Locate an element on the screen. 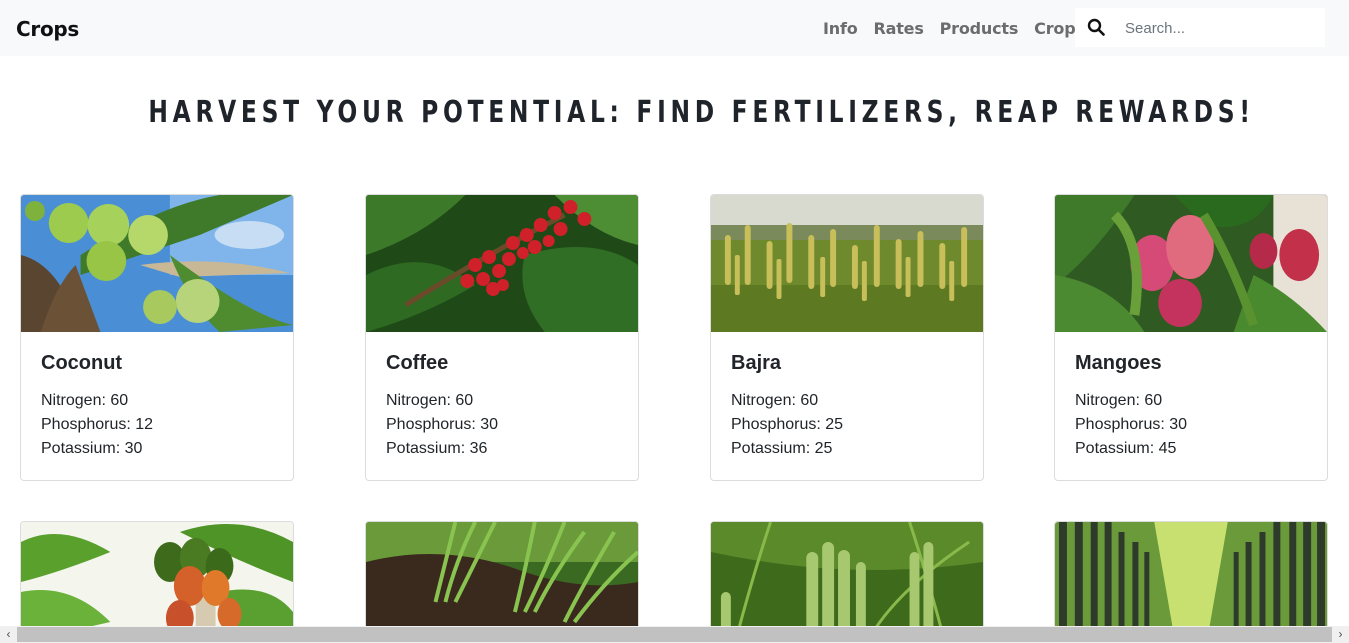 The image size is (1349, 643). horizontal-scrollbar: ‹ › is located at coordinates (674, 634).